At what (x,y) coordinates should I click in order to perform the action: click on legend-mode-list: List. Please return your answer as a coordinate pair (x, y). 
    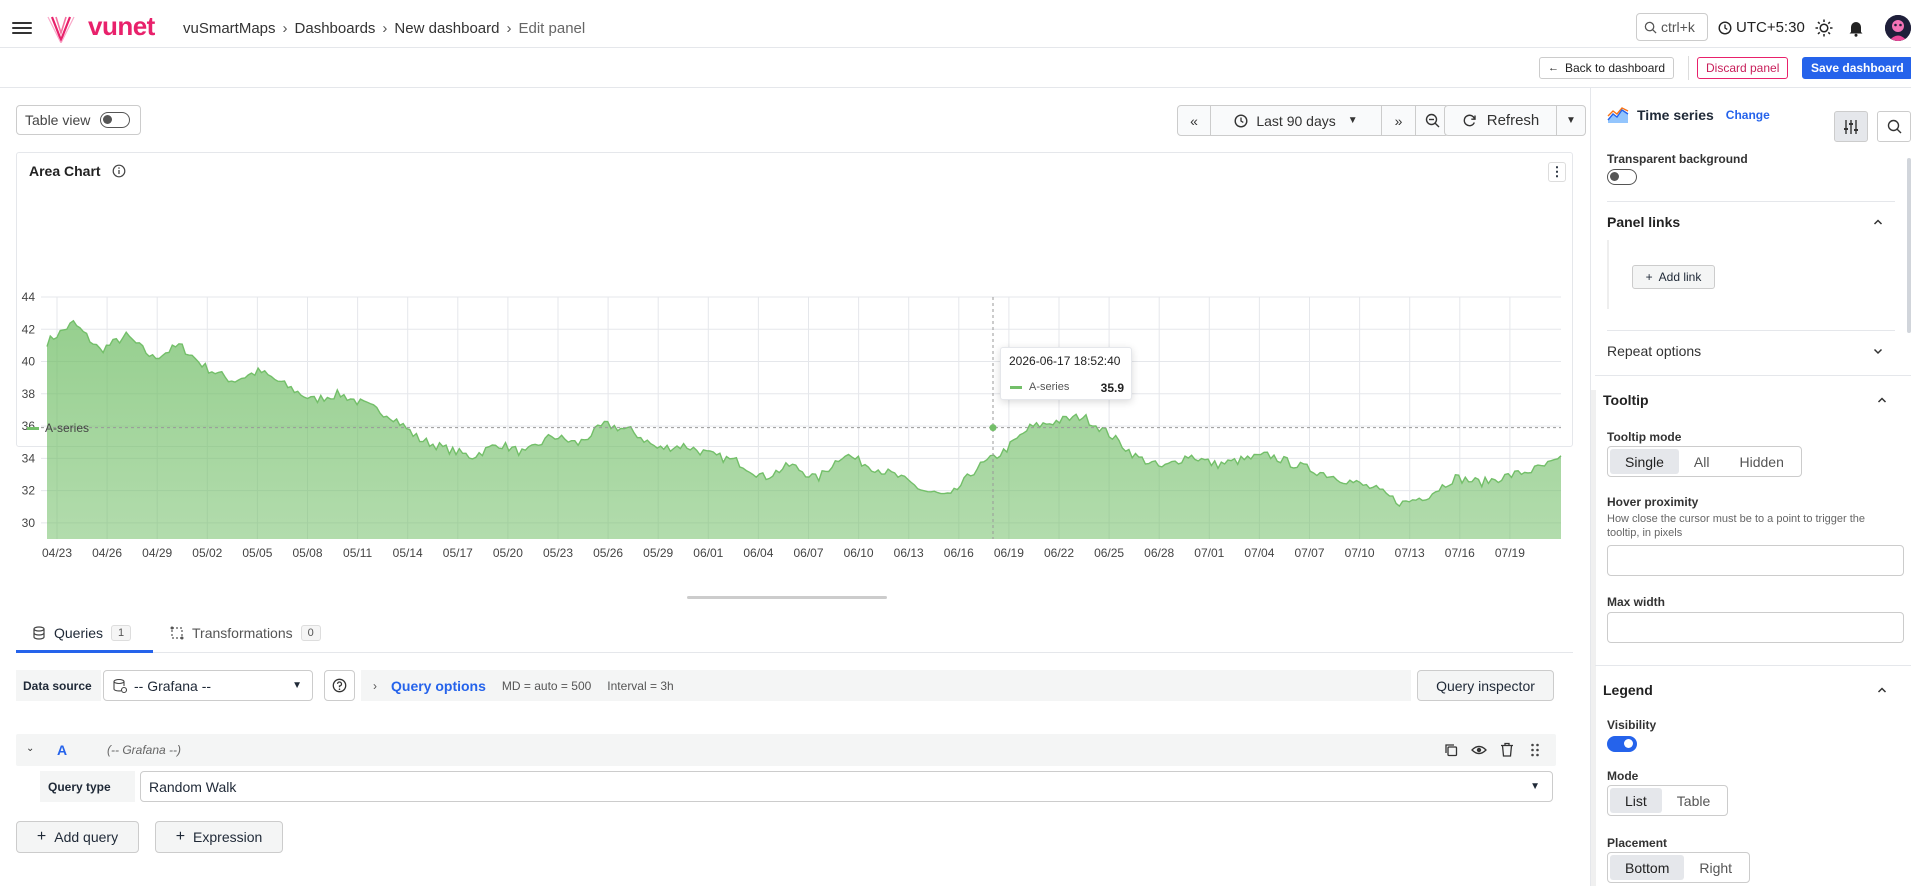
    Looking at the image, I should click on (1636, 800).